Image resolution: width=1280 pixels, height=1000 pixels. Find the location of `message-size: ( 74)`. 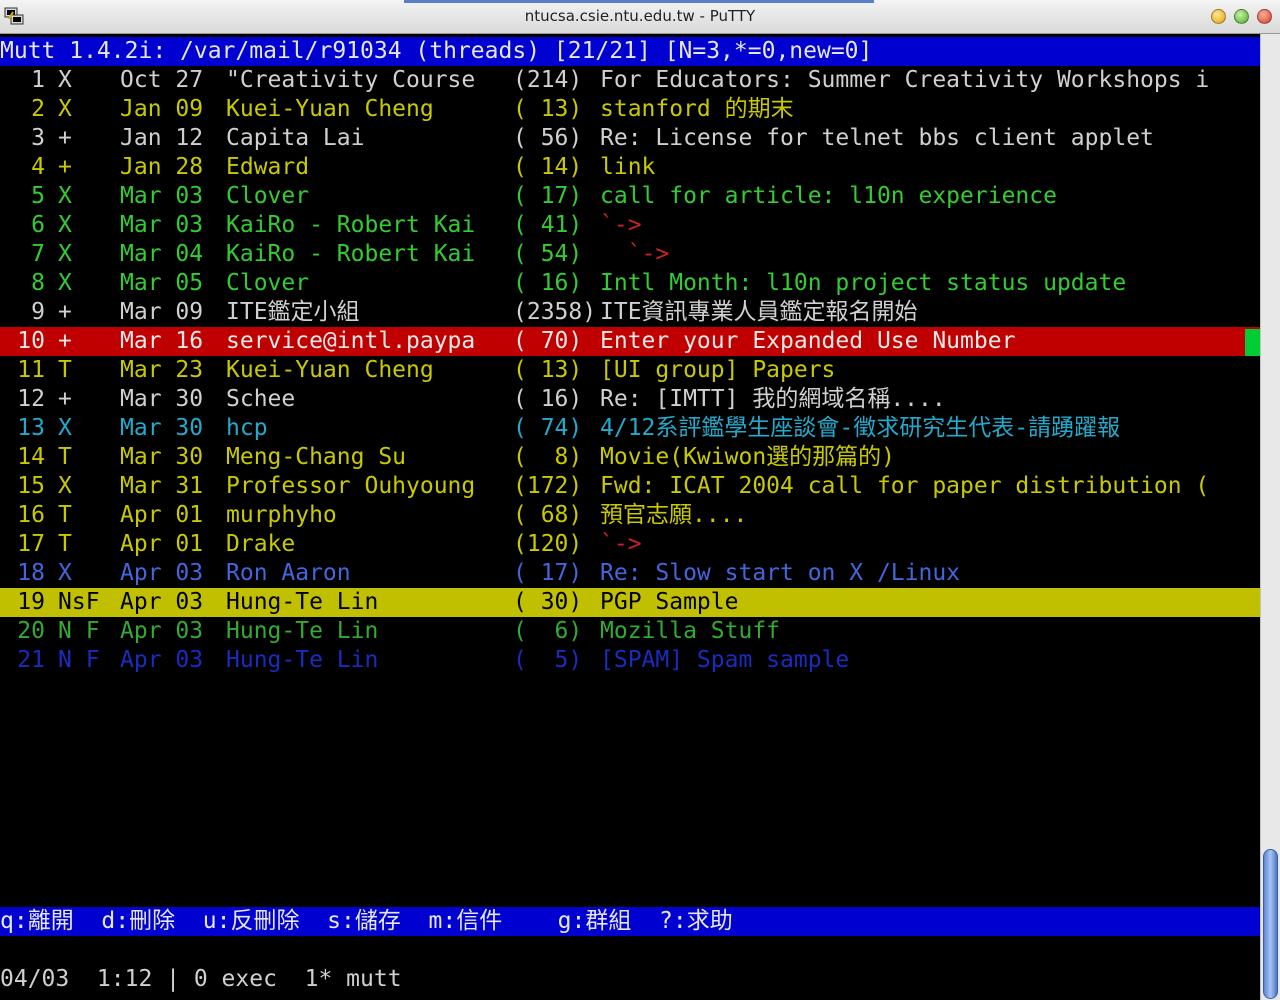

message-size: ( 74) is located at coordinates (548, 428).